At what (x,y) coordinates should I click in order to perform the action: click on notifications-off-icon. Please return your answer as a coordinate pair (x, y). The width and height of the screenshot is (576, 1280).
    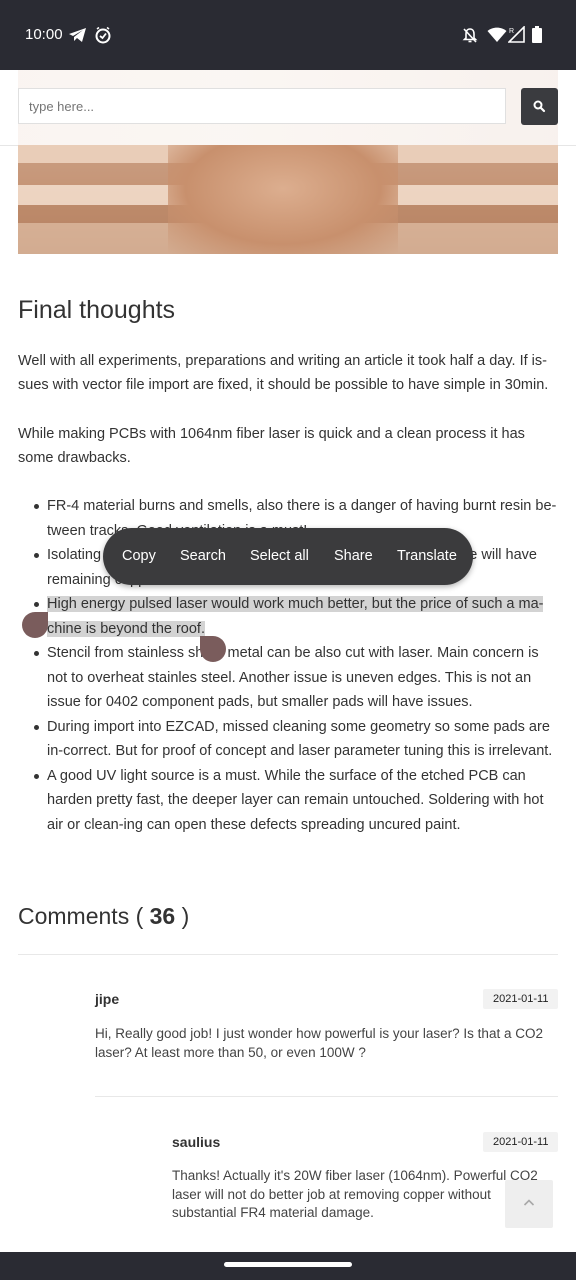
    Looking at the image, I should click on (470, 35).